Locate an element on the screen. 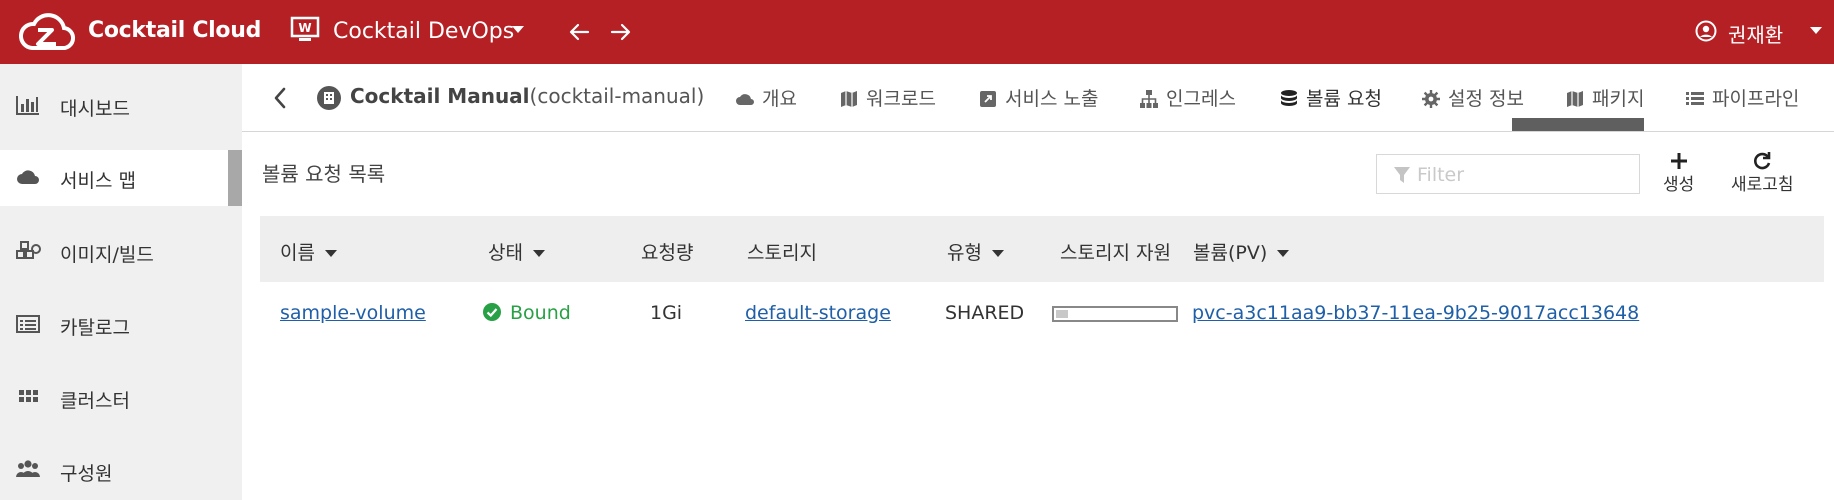  sitemap-icon is located at coordinates (1149, 99).